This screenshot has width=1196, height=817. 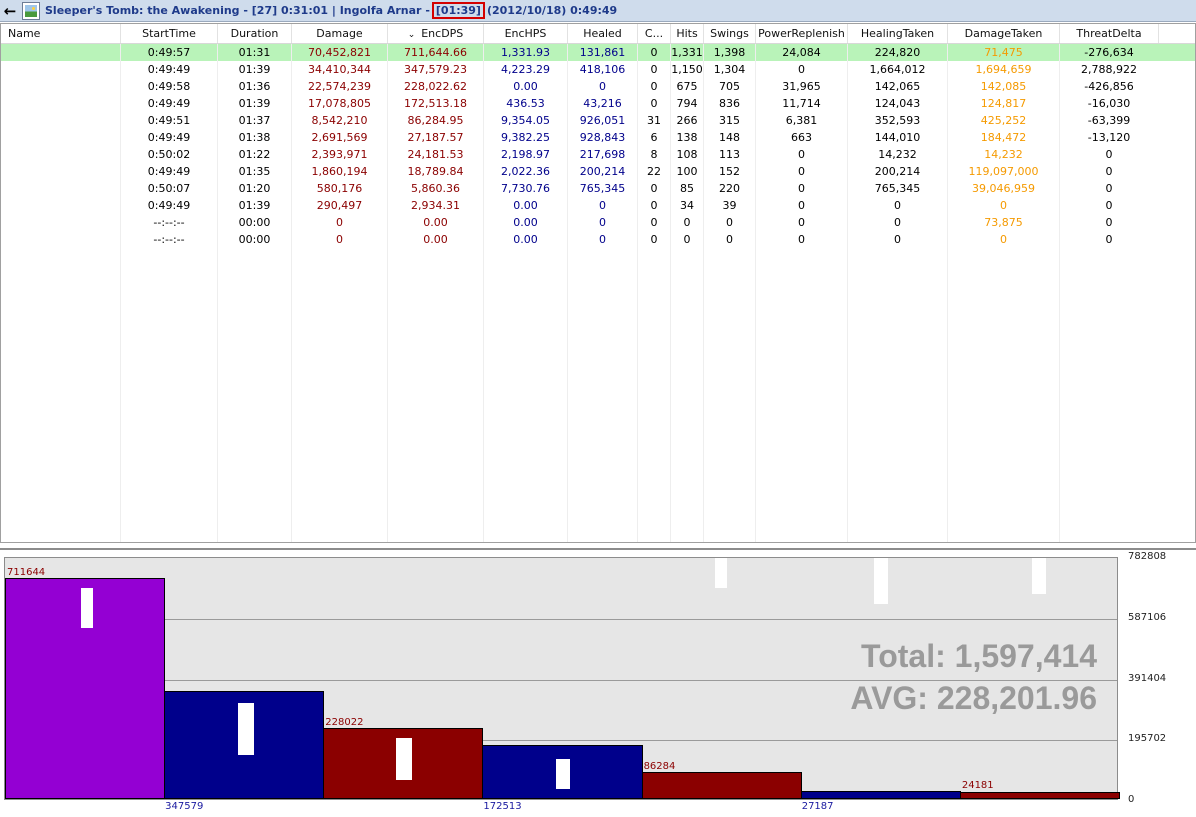 What do you see at coordinates (687, 52) in the screenshot?
I see `cell-hits: 1,331` at bounding box center [687, 52].